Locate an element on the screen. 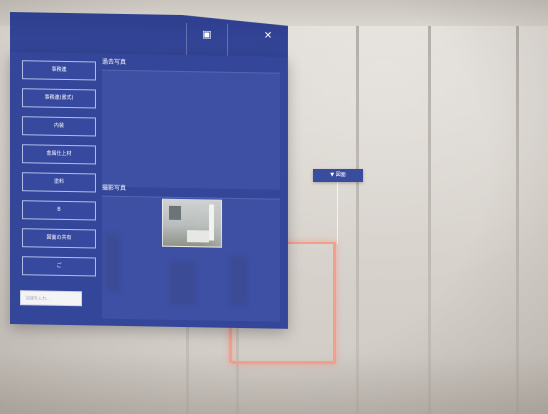 Image resolution: width=548 pixels, height=414 pixels. nav-button-b: B is located at coordinates (59, 210).